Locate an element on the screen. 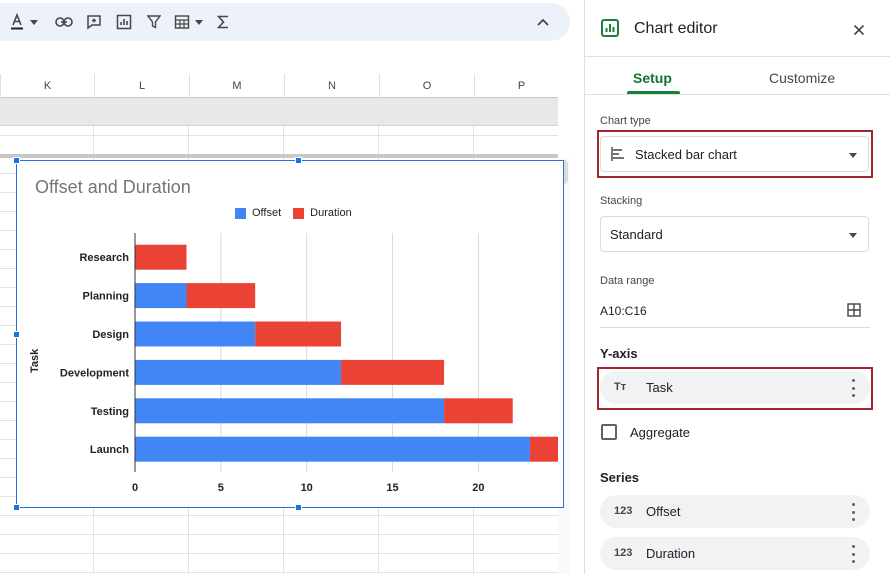 This screenshot has height=574, width=890. panel-header: Chart editor is located at coordinates (737, 28).